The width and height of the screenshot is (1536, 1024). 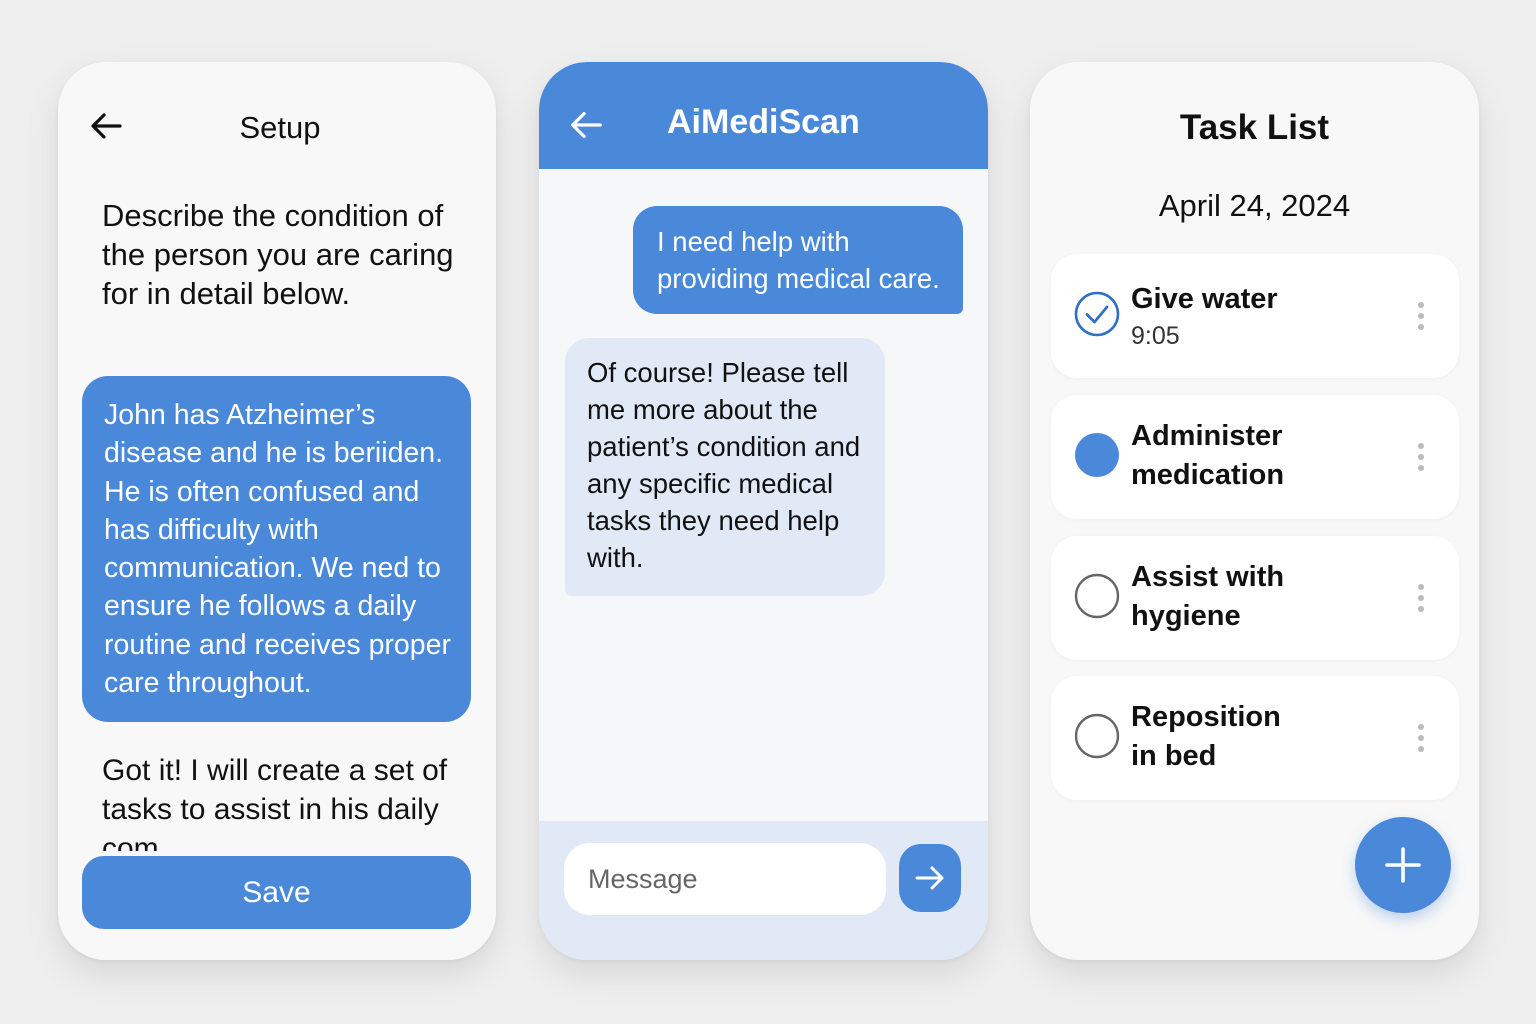 I want to click on task-item: Reposition in bed, so click(x=1255, y=738).